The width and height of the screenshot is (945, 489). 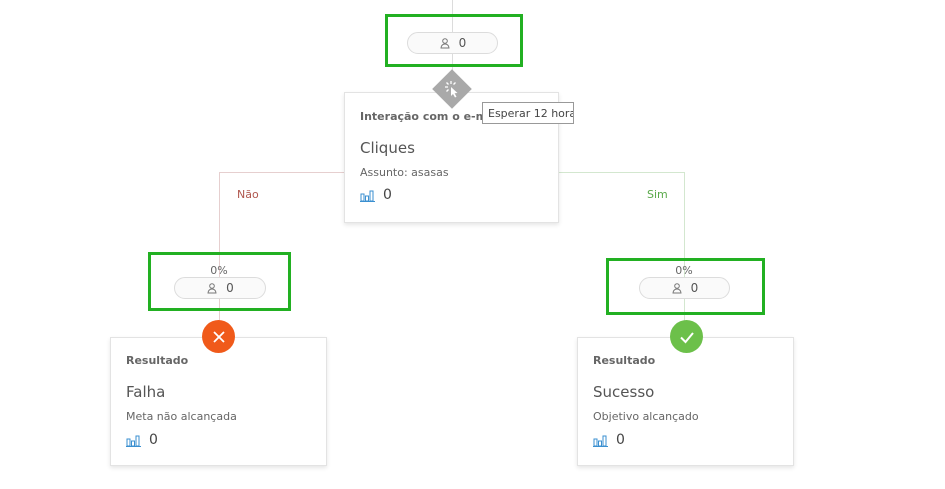 I want to click on no-count-pill: 0, so click(x=220, y=288).